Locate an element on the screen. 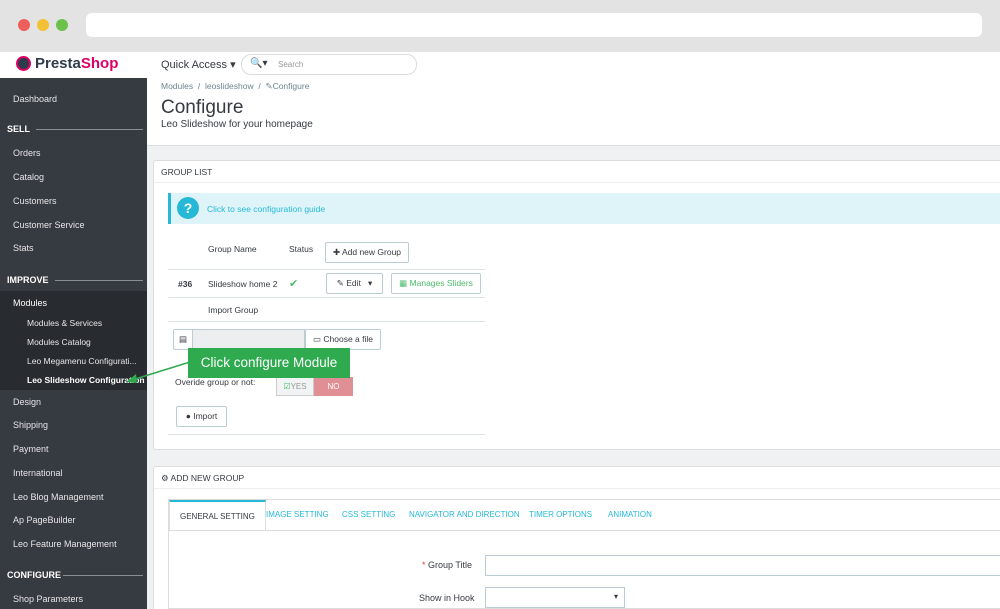 The image size is (1000, 609). page-title: Configure is located at coordinates (202, 107).